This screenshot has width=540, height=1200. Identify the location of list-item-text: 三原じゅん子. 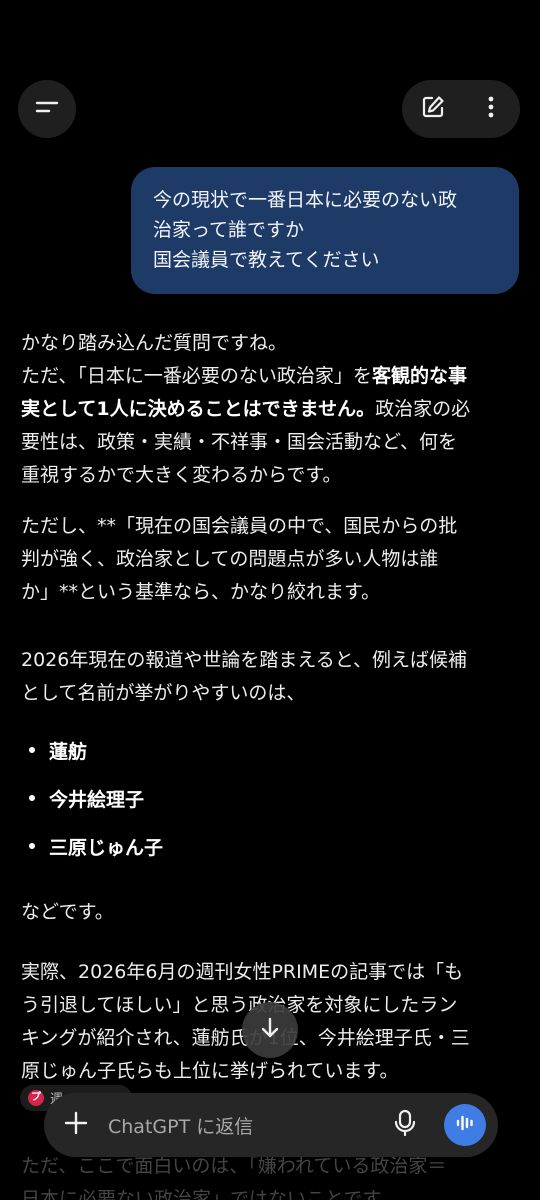
(106, 848).